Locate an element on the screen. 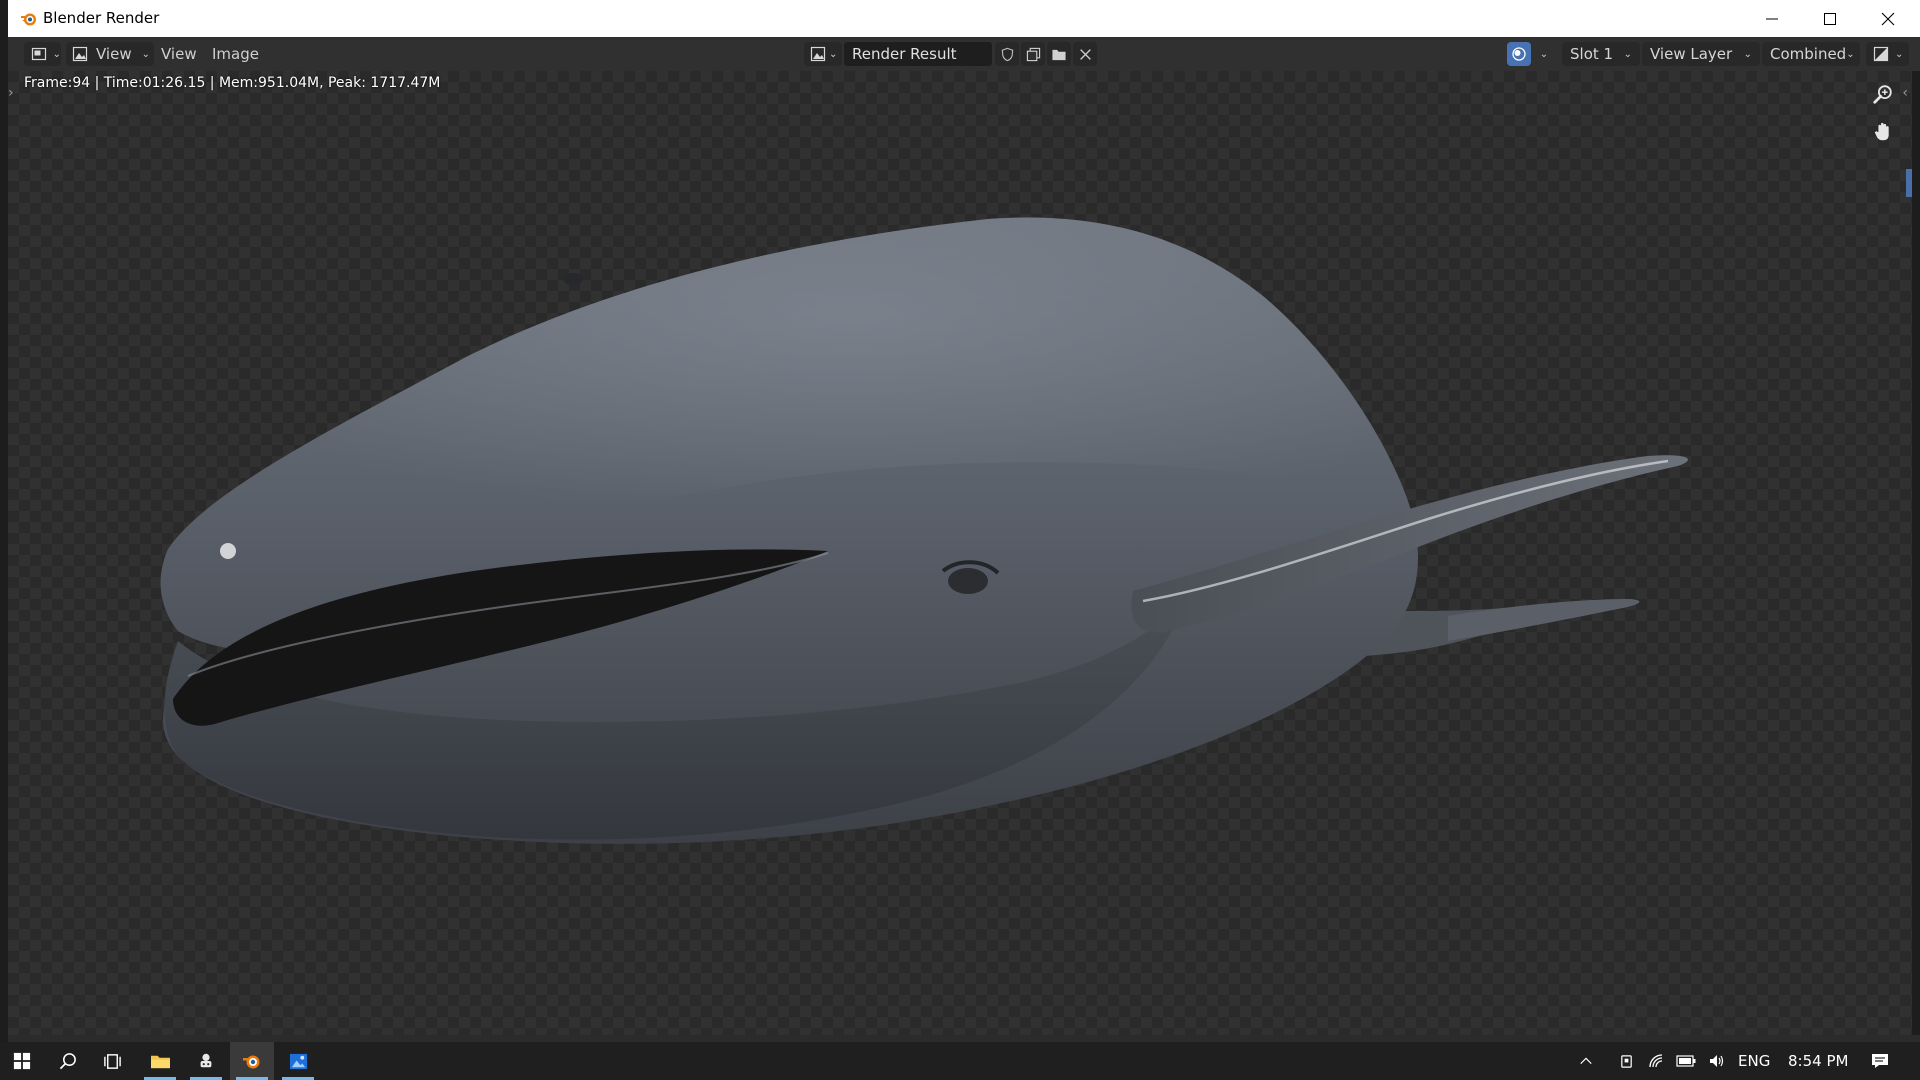  new-image-icon is located at coordinates (1033, 54).